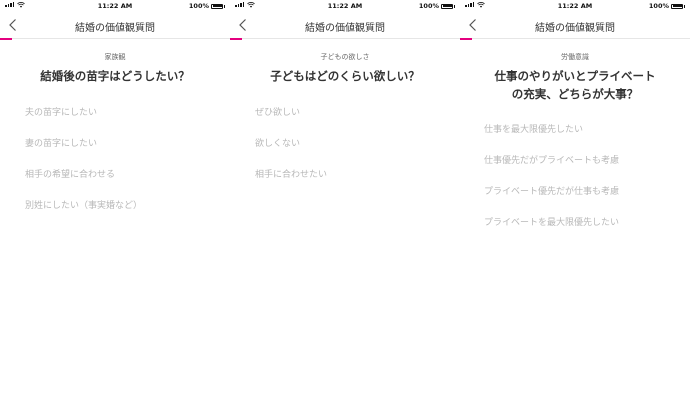 This screenshot has height=404, width=690. Describe the element at coordinates (115, 144) in the screenshot. I see `answer-option: 妻の苗字にしたい` at that location.